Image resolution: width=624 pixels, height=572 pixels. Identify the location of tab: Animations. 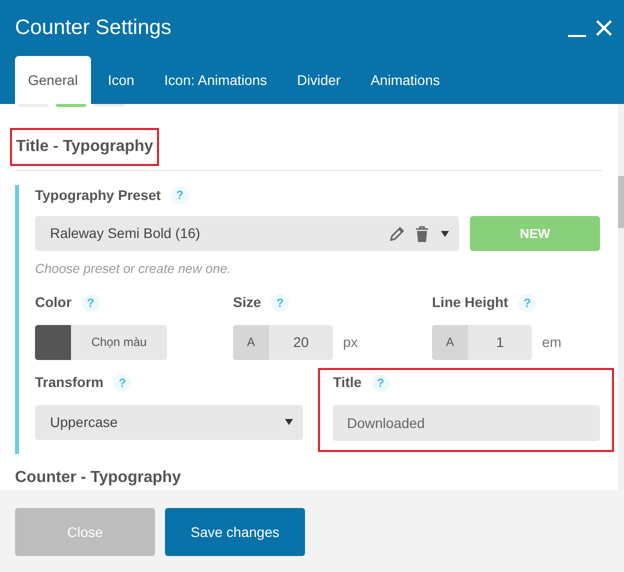
(405, 80).